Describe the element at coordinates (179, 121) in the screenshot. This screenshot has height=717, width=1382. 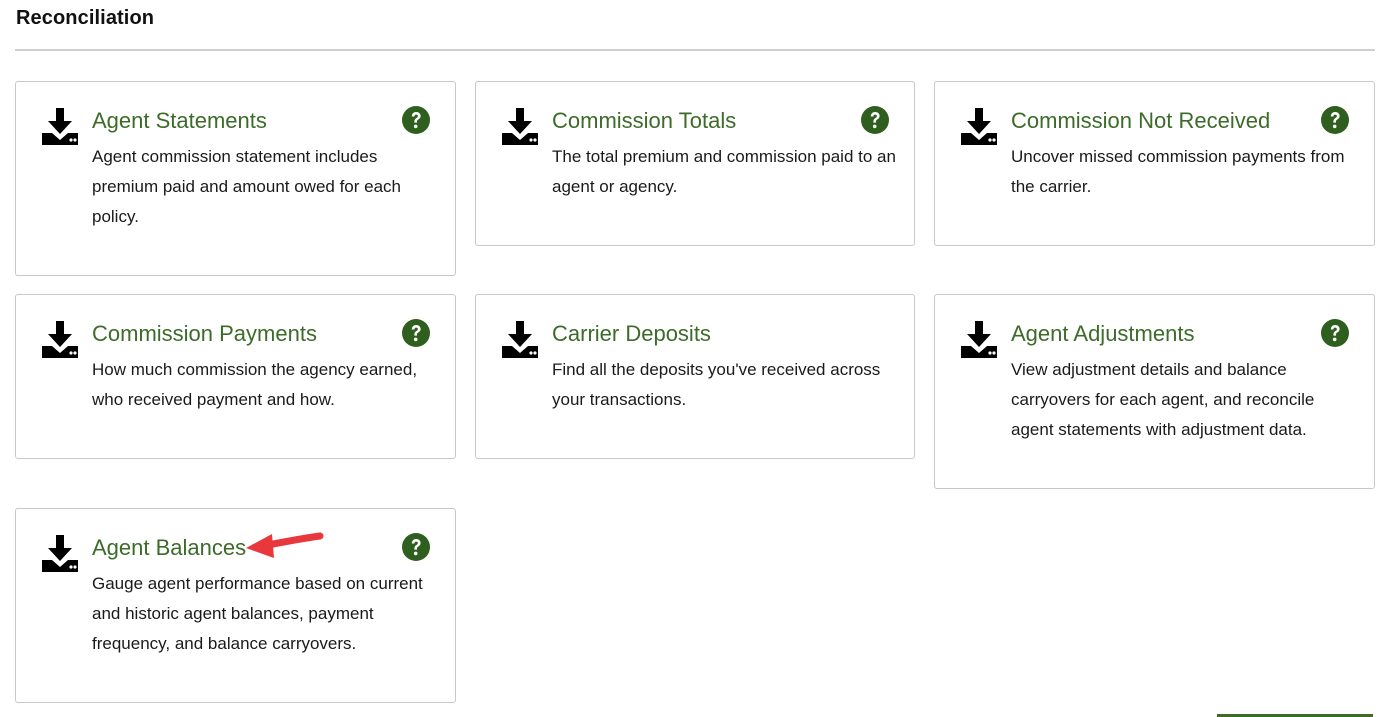
I see `card-title: Agent Statements` at that location.